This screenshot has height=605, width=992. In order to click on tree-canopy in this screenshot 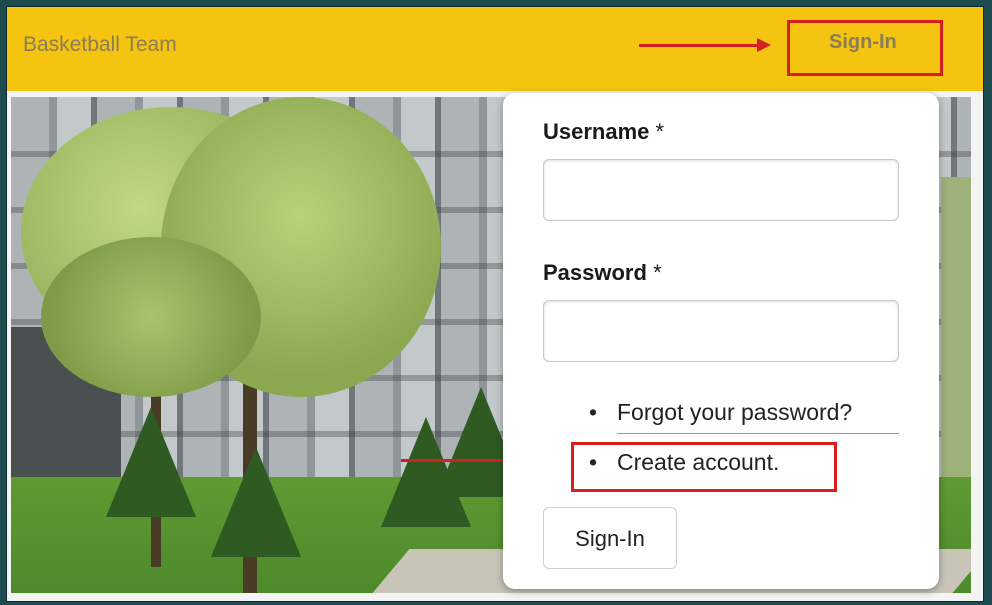, I will do `click(151, 317)`.